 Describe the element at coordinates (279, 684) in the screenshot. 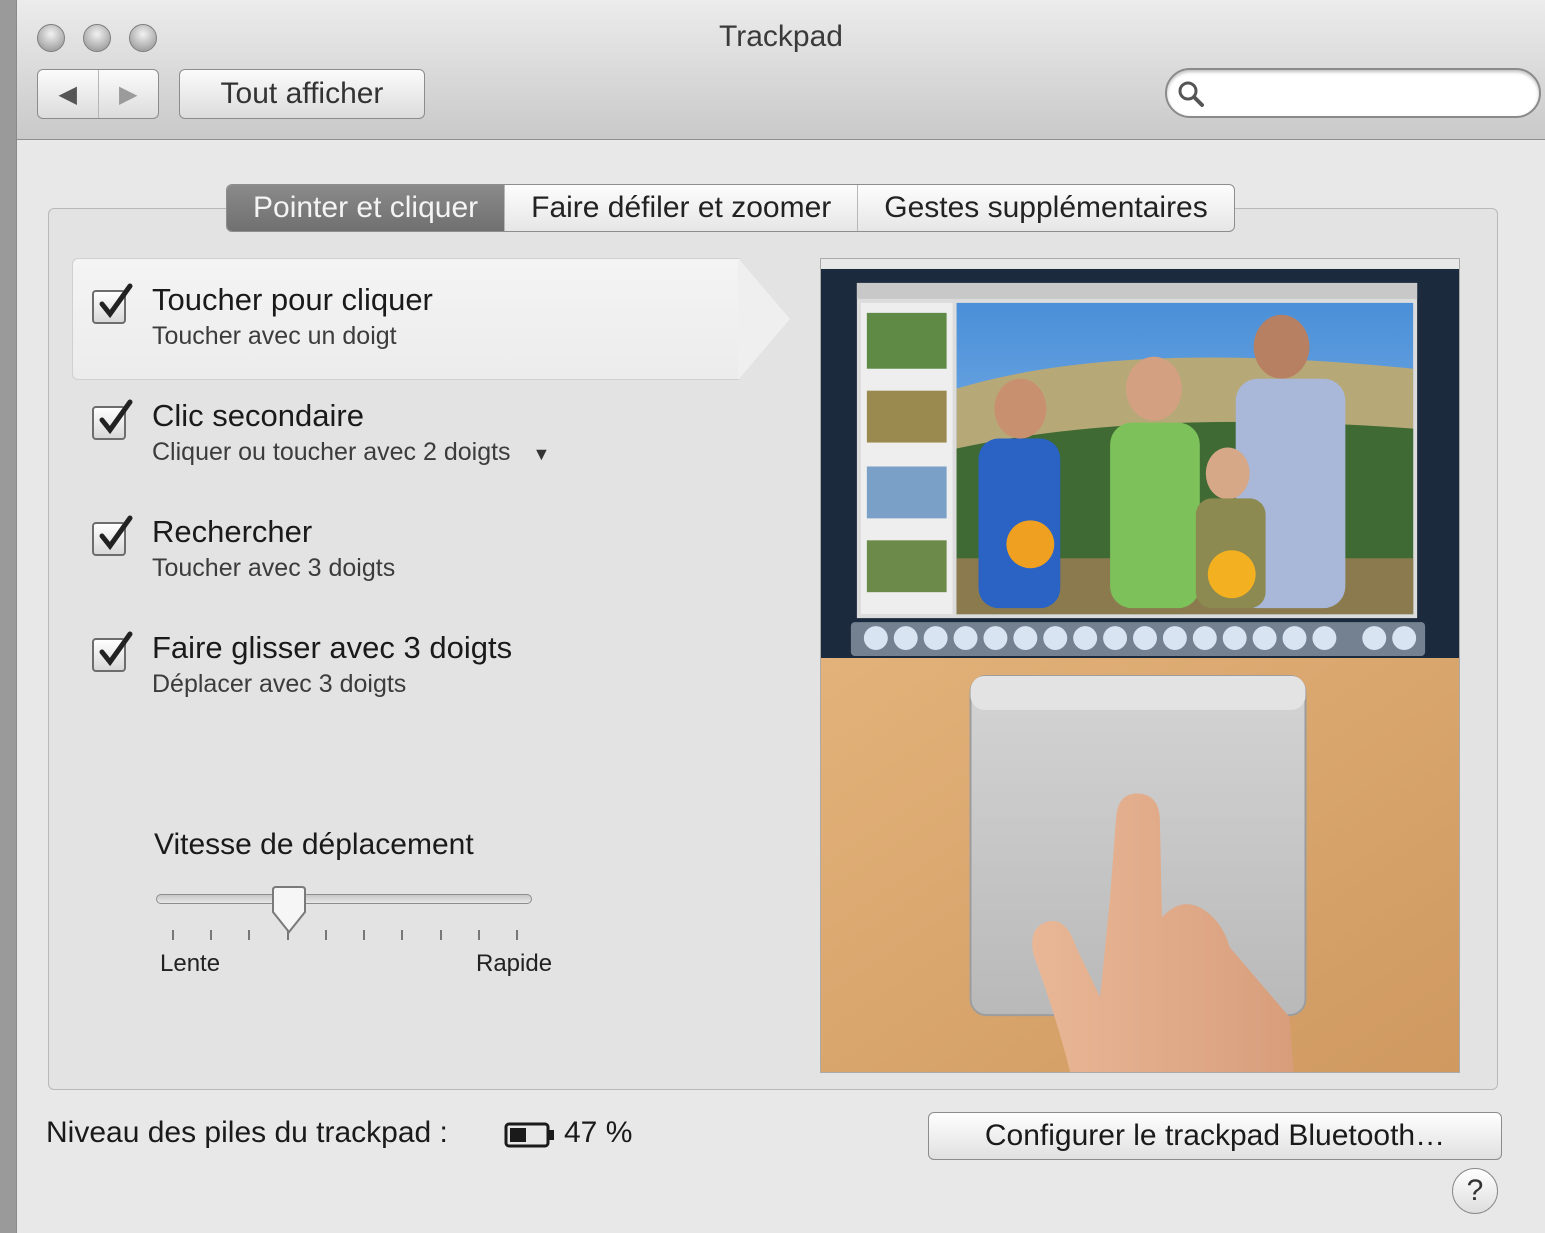

I see `option-subtitle: Déplacer avec 3 doigts` at that location.